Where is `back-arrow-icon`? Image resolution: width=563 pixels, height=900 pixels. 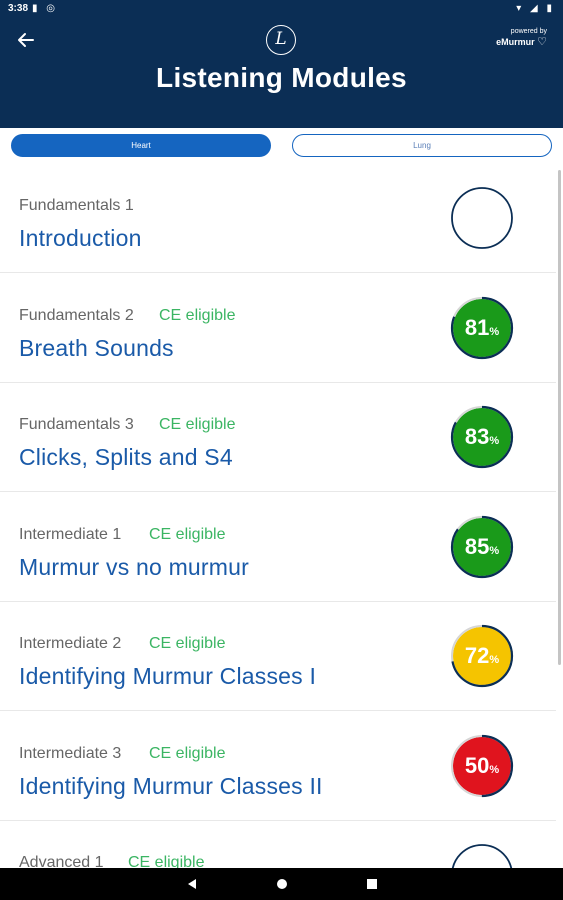
back-arrow-icon is located at coordinates (26, 40).